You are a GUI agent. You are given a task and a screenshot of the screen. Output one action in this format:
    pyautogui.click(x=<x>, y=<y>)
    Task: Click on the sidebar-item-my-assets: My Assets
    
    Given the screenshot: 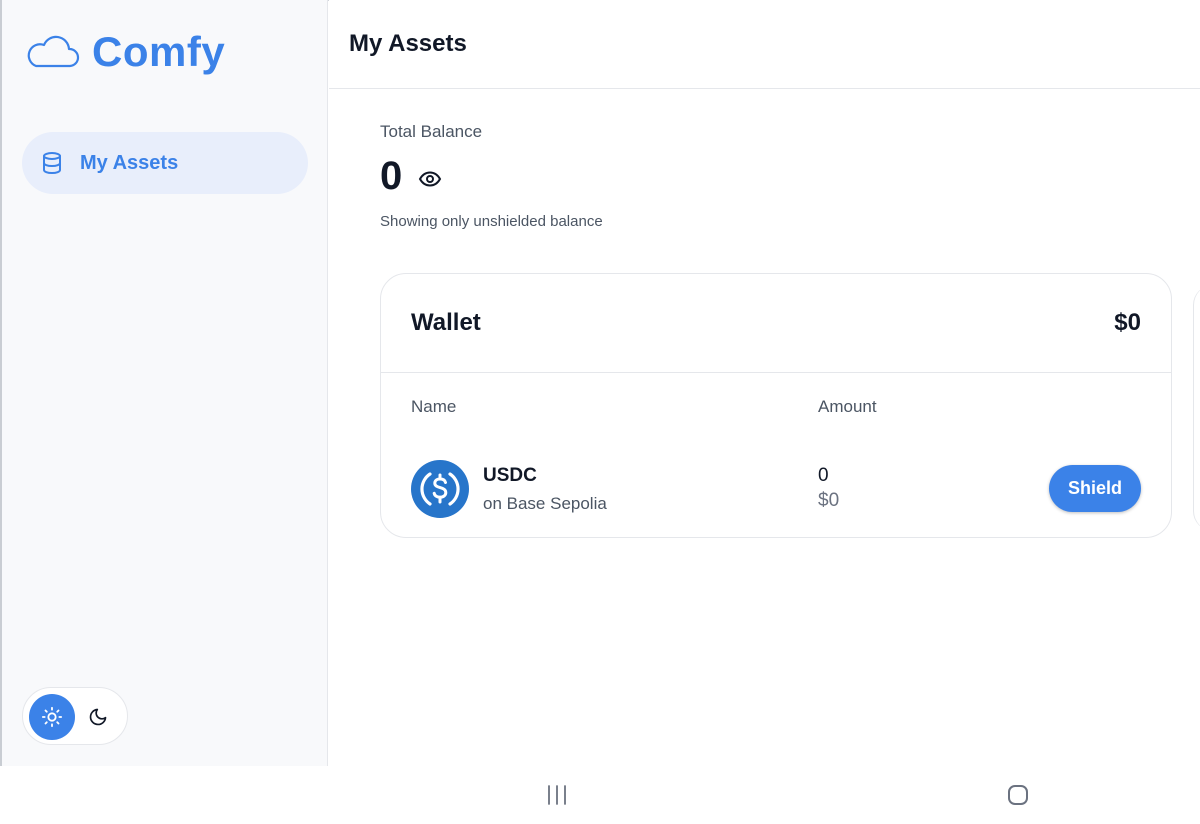 What is the action you would take?
    pyautogui.click(x=165, y=163)
    